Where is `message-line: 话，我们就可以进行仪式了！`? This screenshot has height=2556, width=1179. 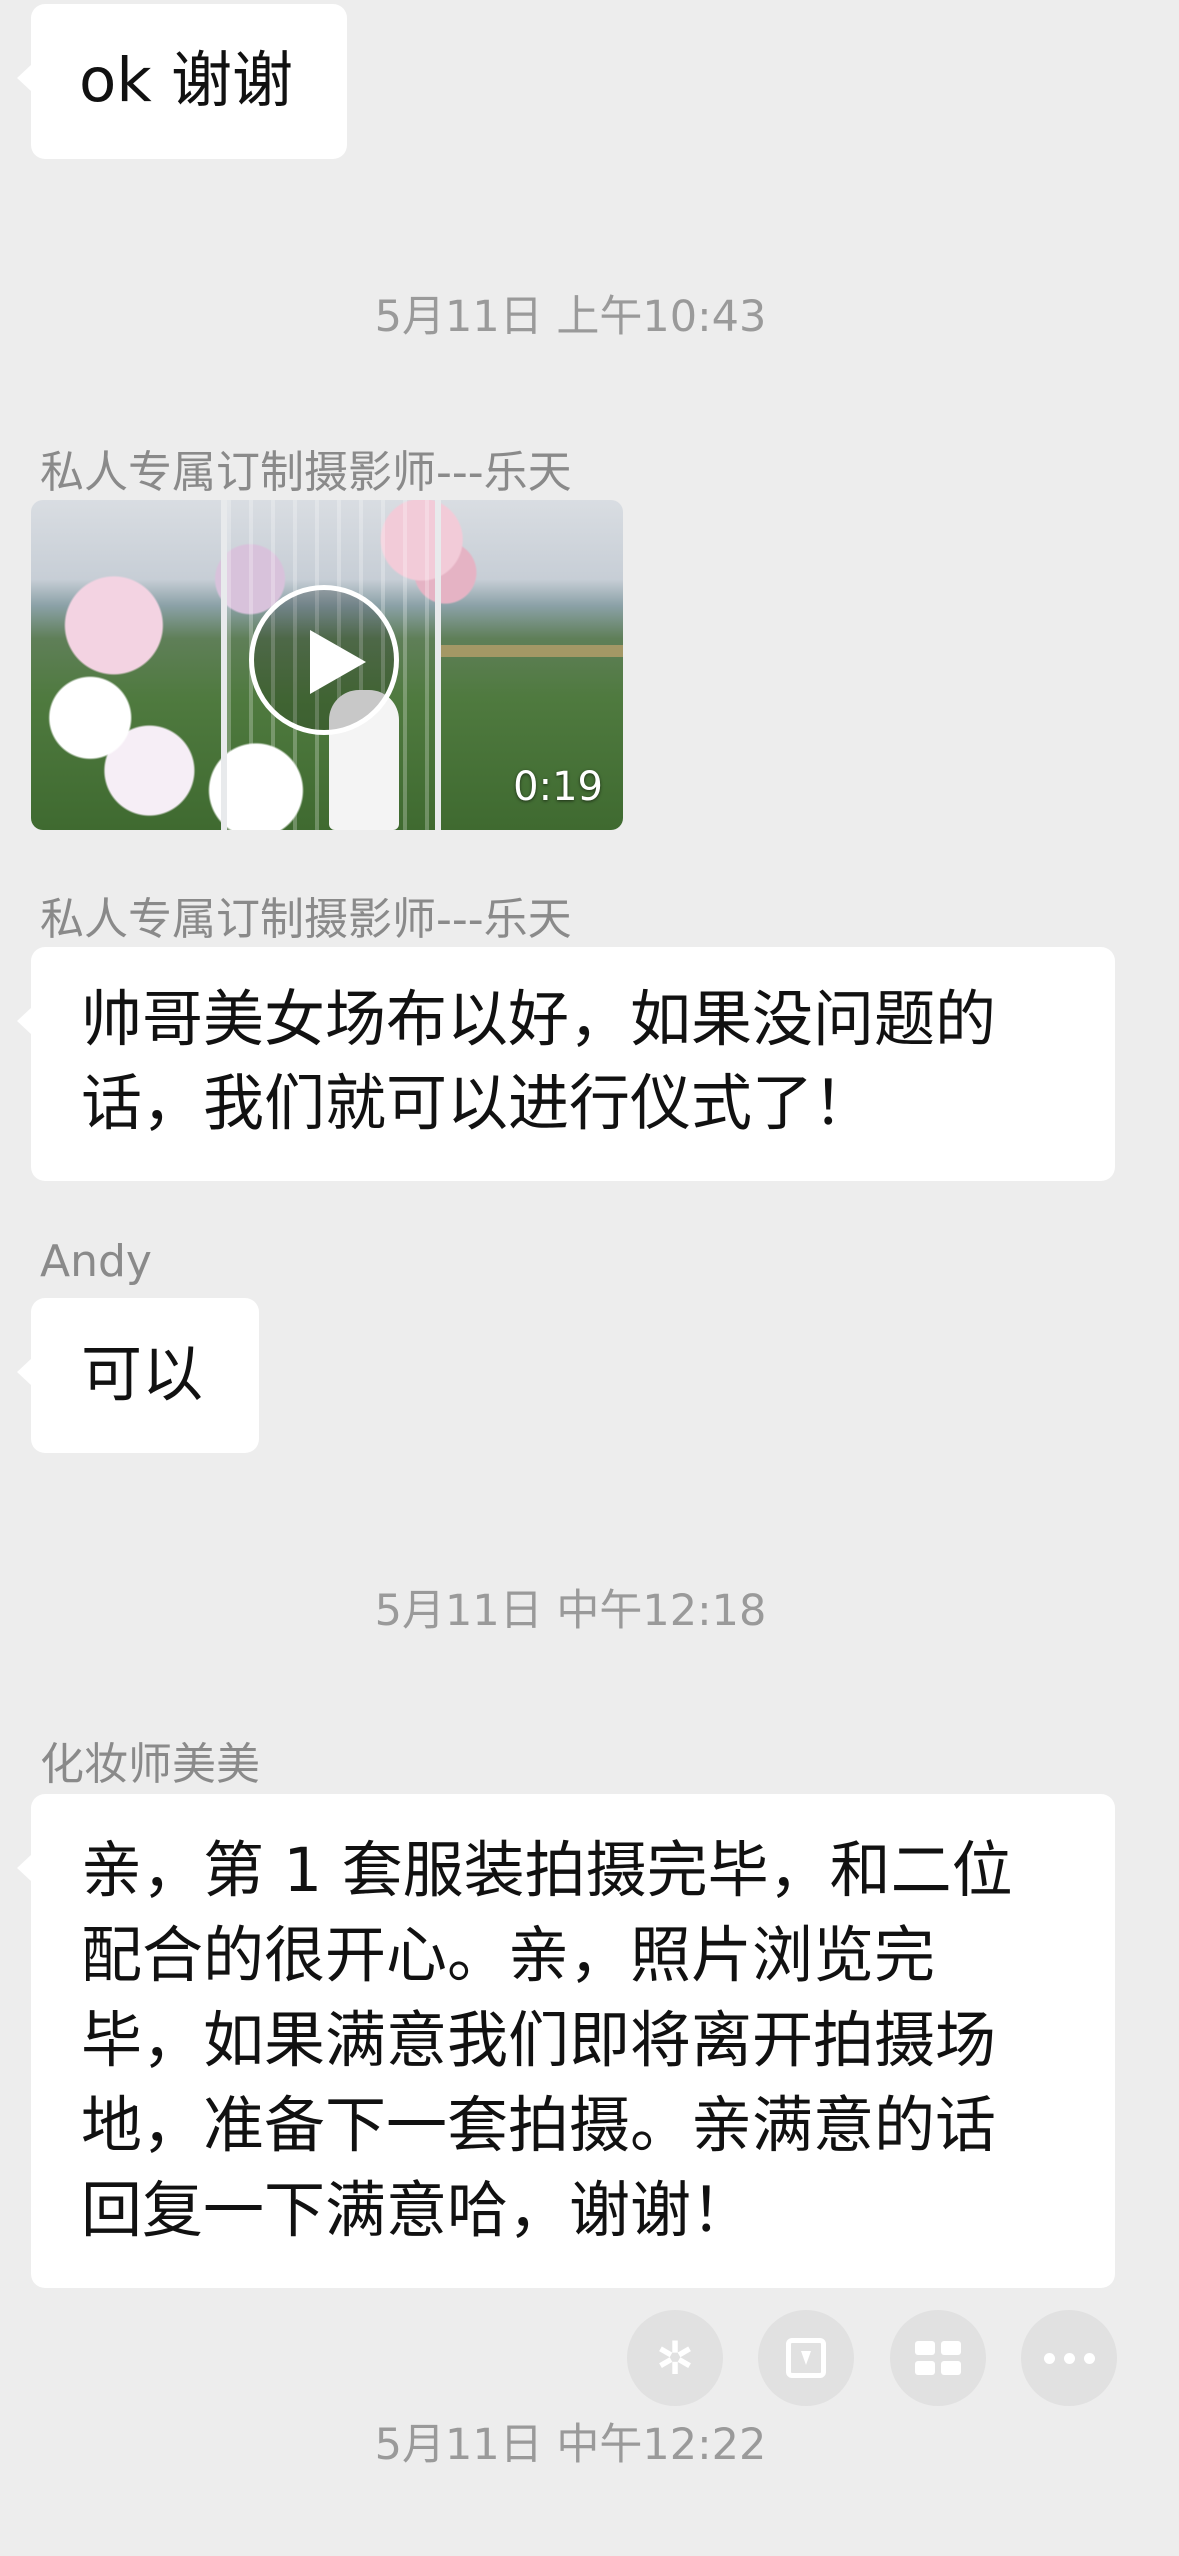 message-line: 话，我们就可以进行仪式了！ is located at coordinates (478, 1103).